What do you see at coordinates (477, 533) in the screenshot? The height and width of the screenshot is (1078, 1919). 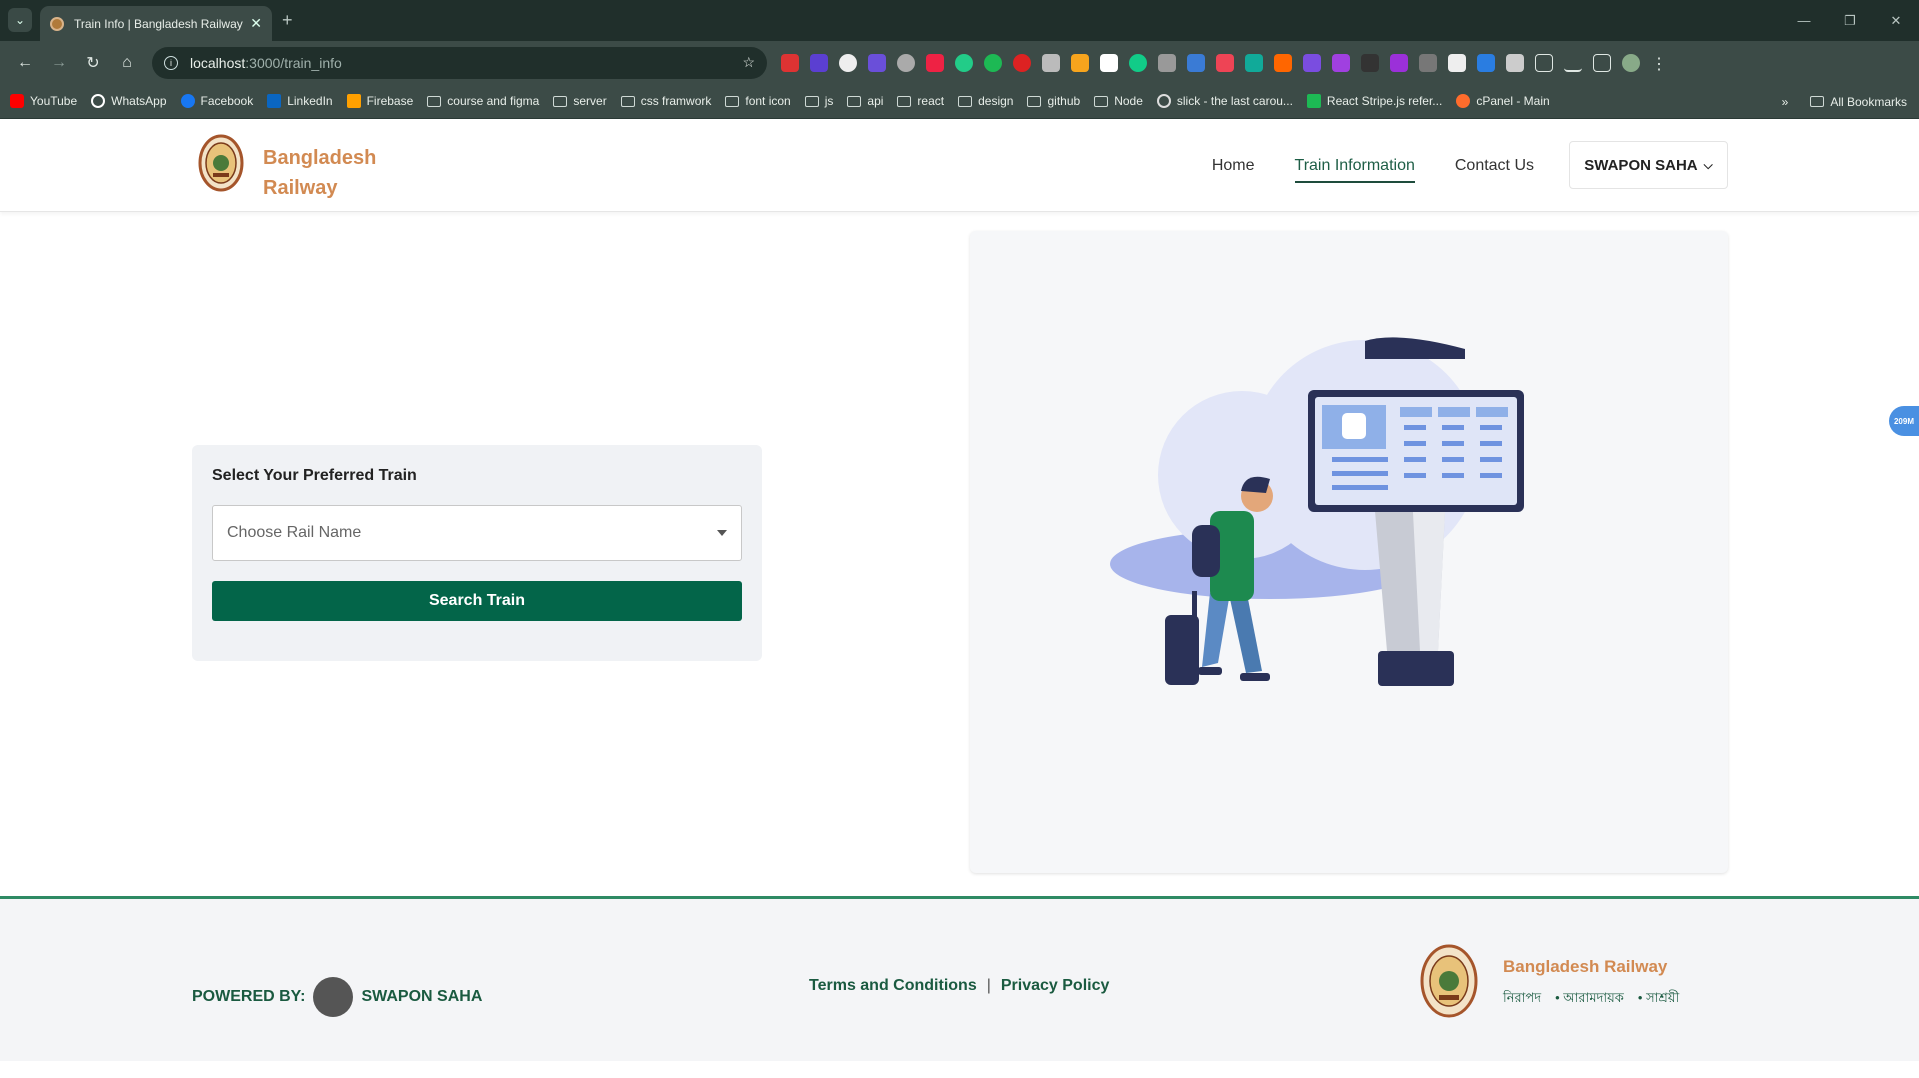 I see `rail-name-select: Choose Rail Name` at bounding box center [477, 533].